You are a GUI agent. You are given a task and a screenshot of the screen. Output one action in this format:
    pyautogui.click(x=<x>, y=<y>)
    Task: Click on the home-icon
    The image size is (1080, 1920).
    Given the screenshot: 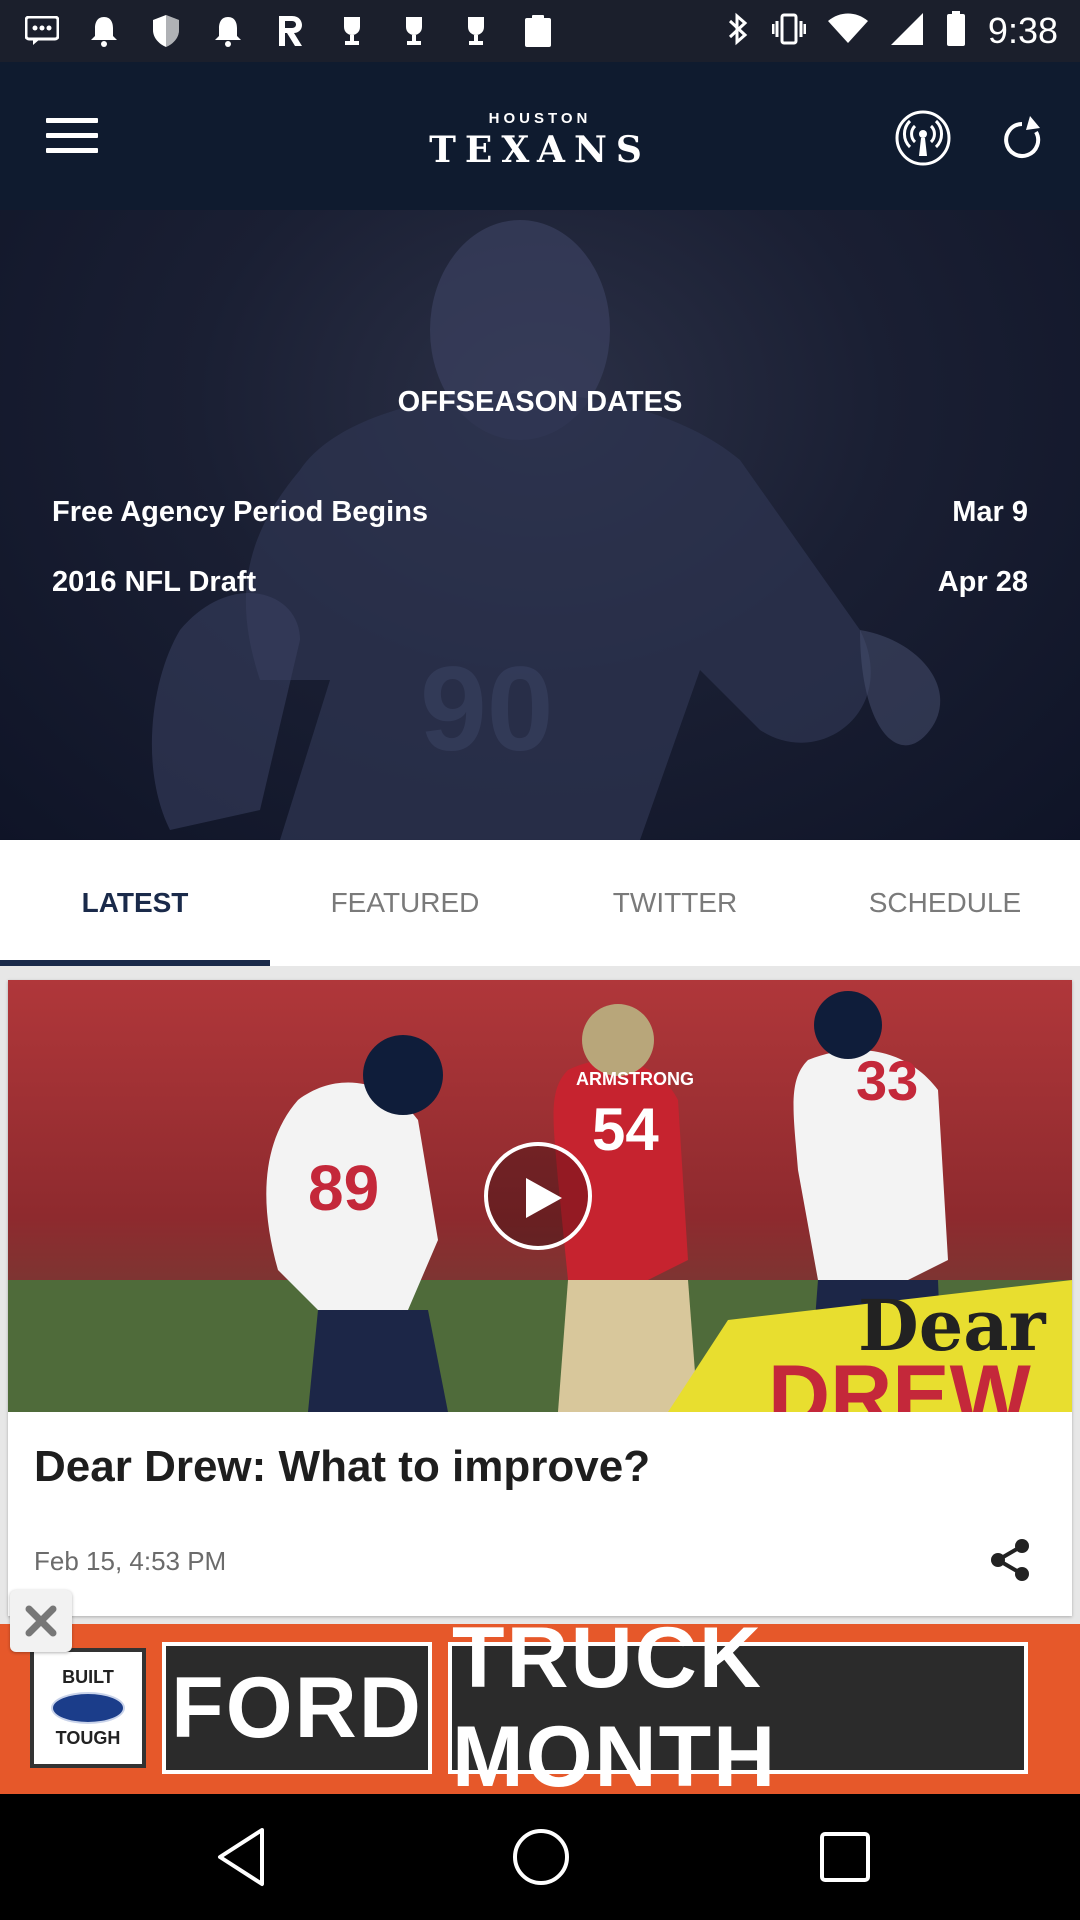 What is the action you would take?
    pyautogui.click(x=541, y=1857)
    